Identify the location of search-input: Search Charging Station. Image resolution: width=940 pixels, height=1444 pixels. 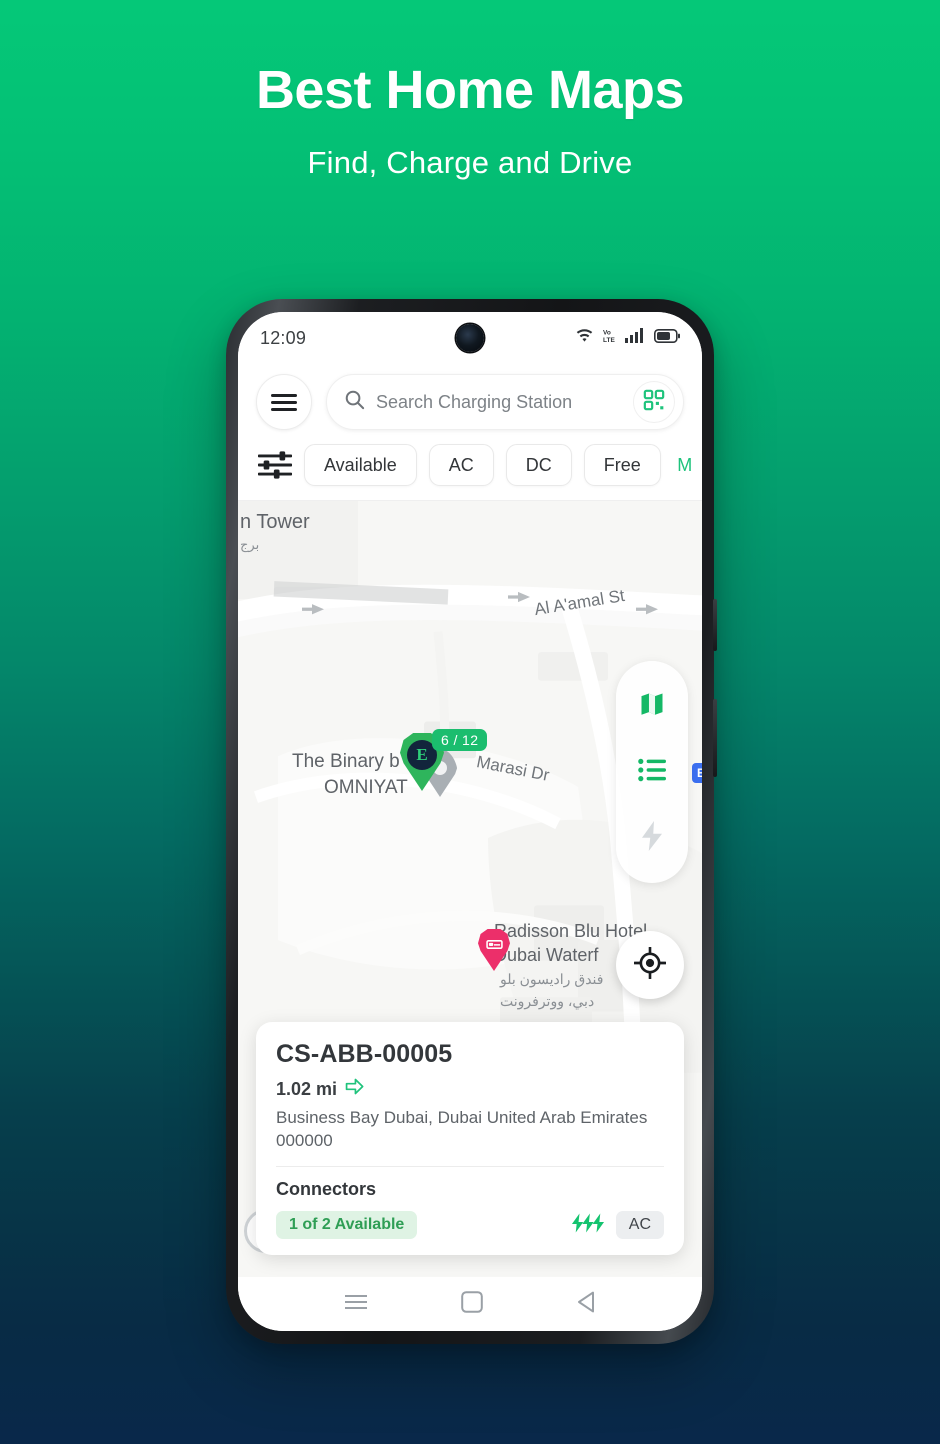
(504, 402).